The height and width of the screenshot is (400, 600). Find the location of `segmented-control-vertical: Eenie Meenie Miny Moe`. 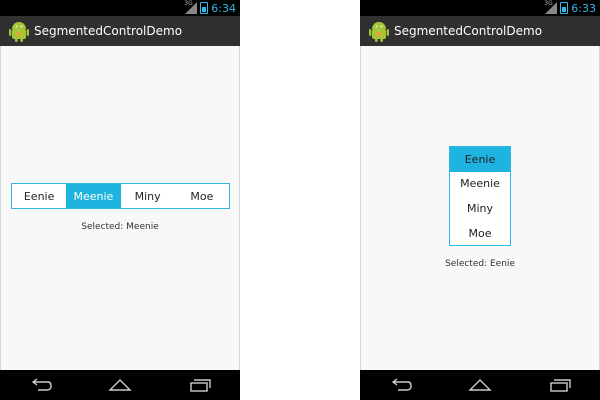

segmented-control-vertical: Eenie Meenie Miny Moe is located at coordinates (480, 196).